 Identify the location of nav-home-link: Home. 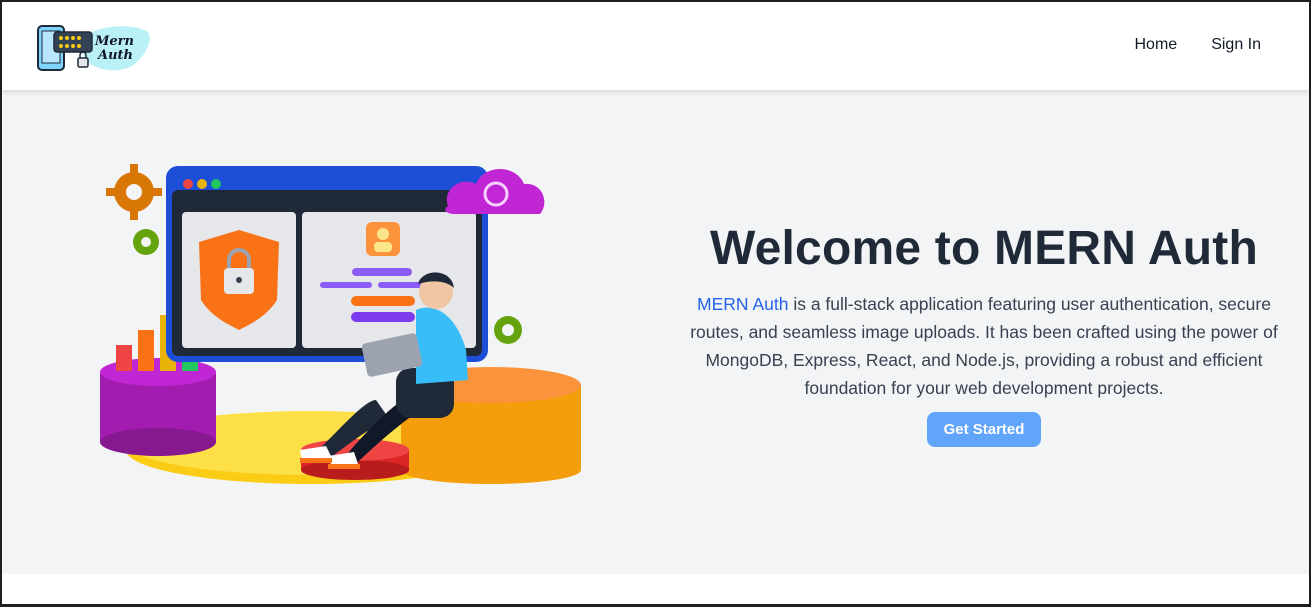
(1156, 45).